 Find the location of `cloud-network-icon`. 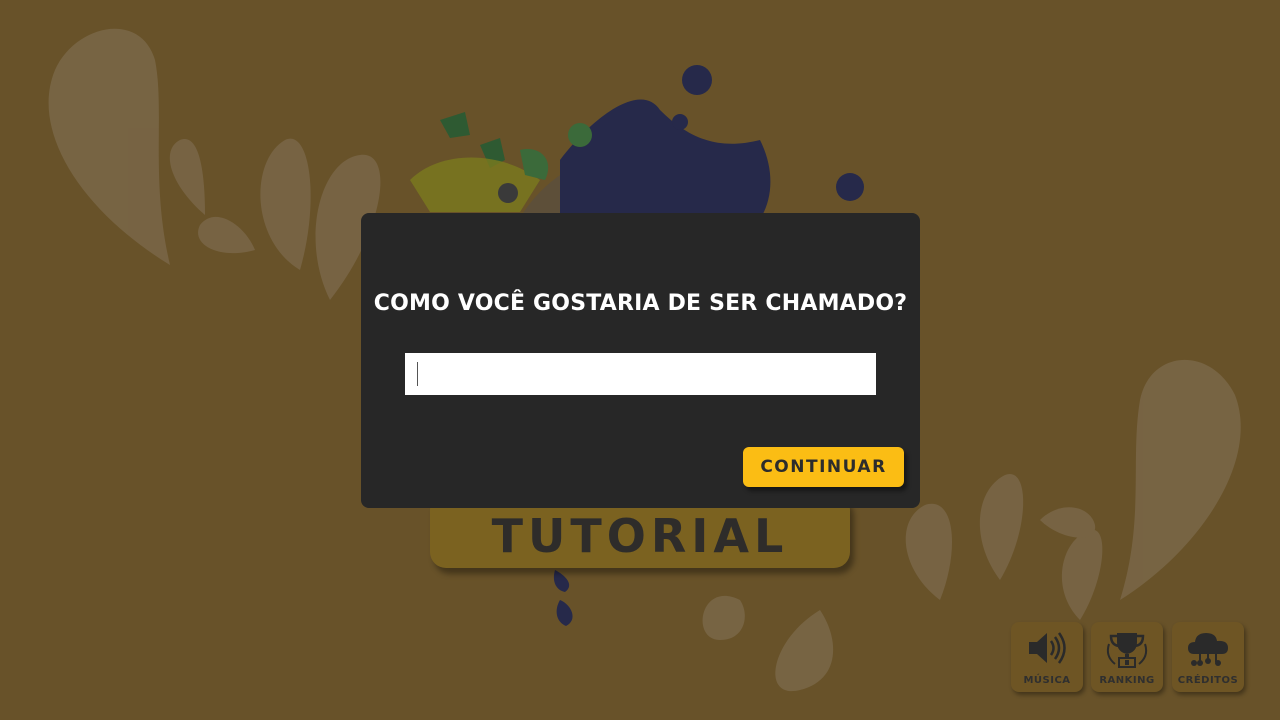

cloud-network-icon is located at coordinates (1208, 649).